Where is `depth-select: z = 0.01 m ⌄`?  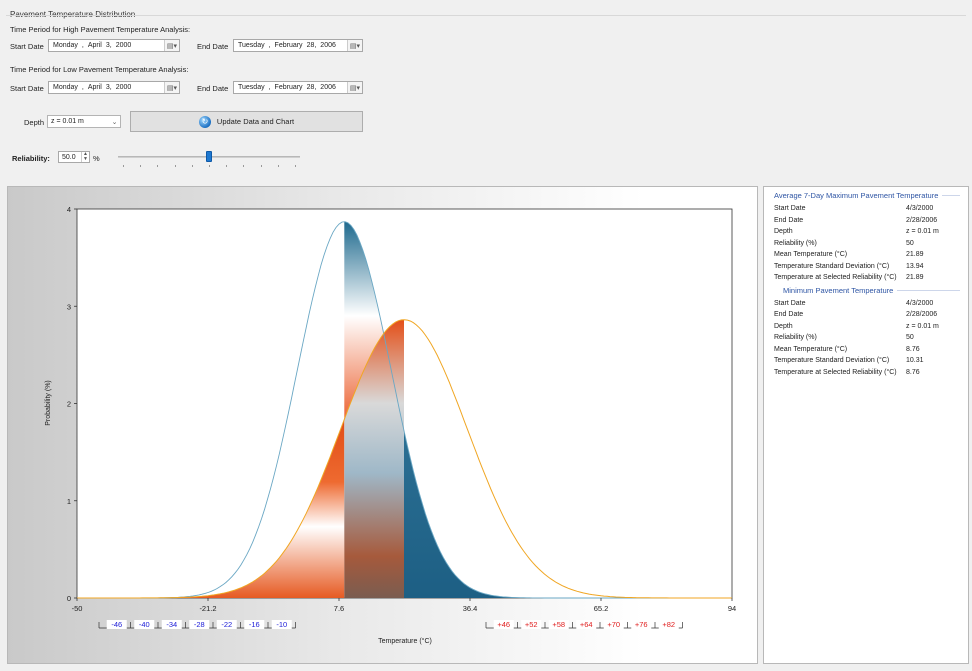 depth-select: z = 0.01 m ⌄ is located at coordinates (84, 121).